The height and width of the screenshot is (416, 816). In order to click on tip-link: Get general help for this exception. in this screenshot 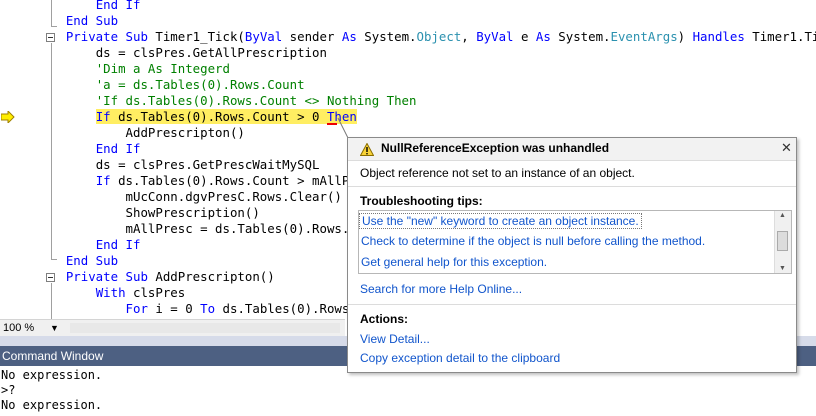, I will do `click(454, 262)`.